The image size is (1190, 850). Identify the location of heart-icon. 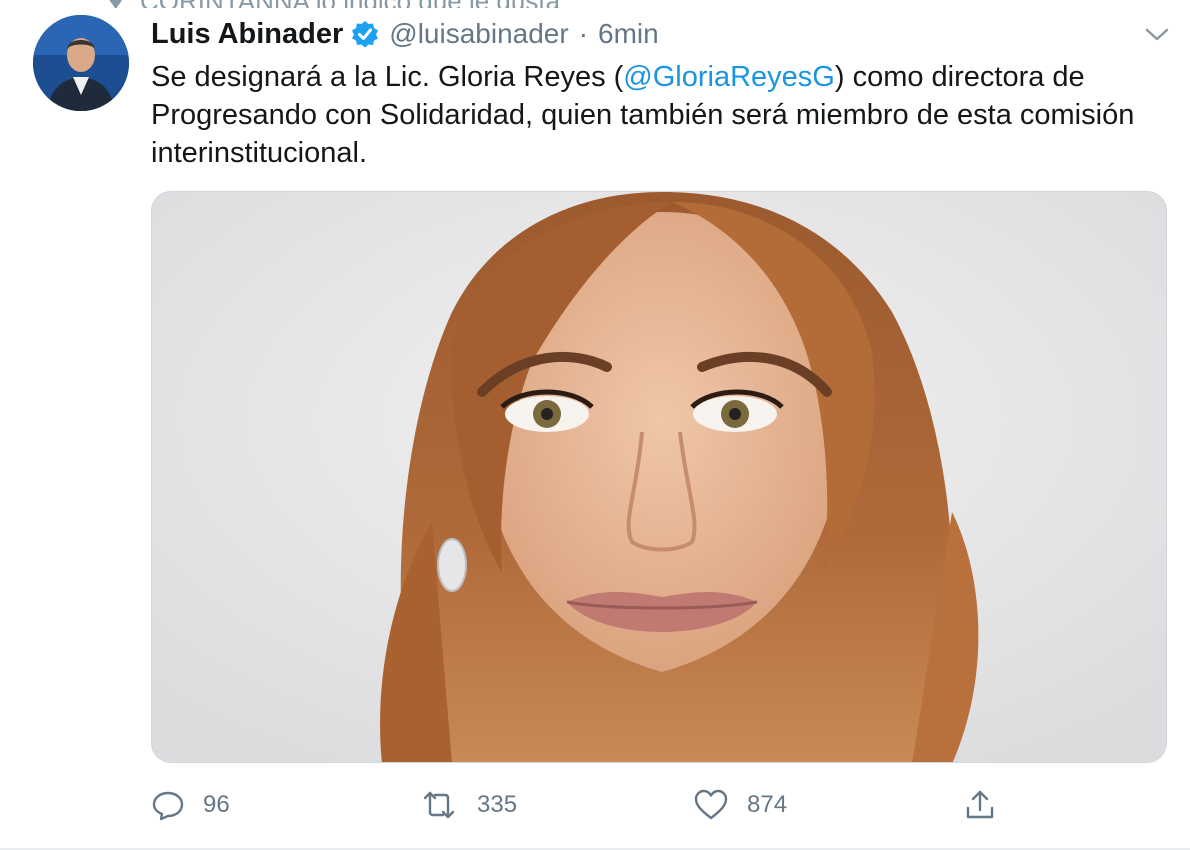
(711, 805).